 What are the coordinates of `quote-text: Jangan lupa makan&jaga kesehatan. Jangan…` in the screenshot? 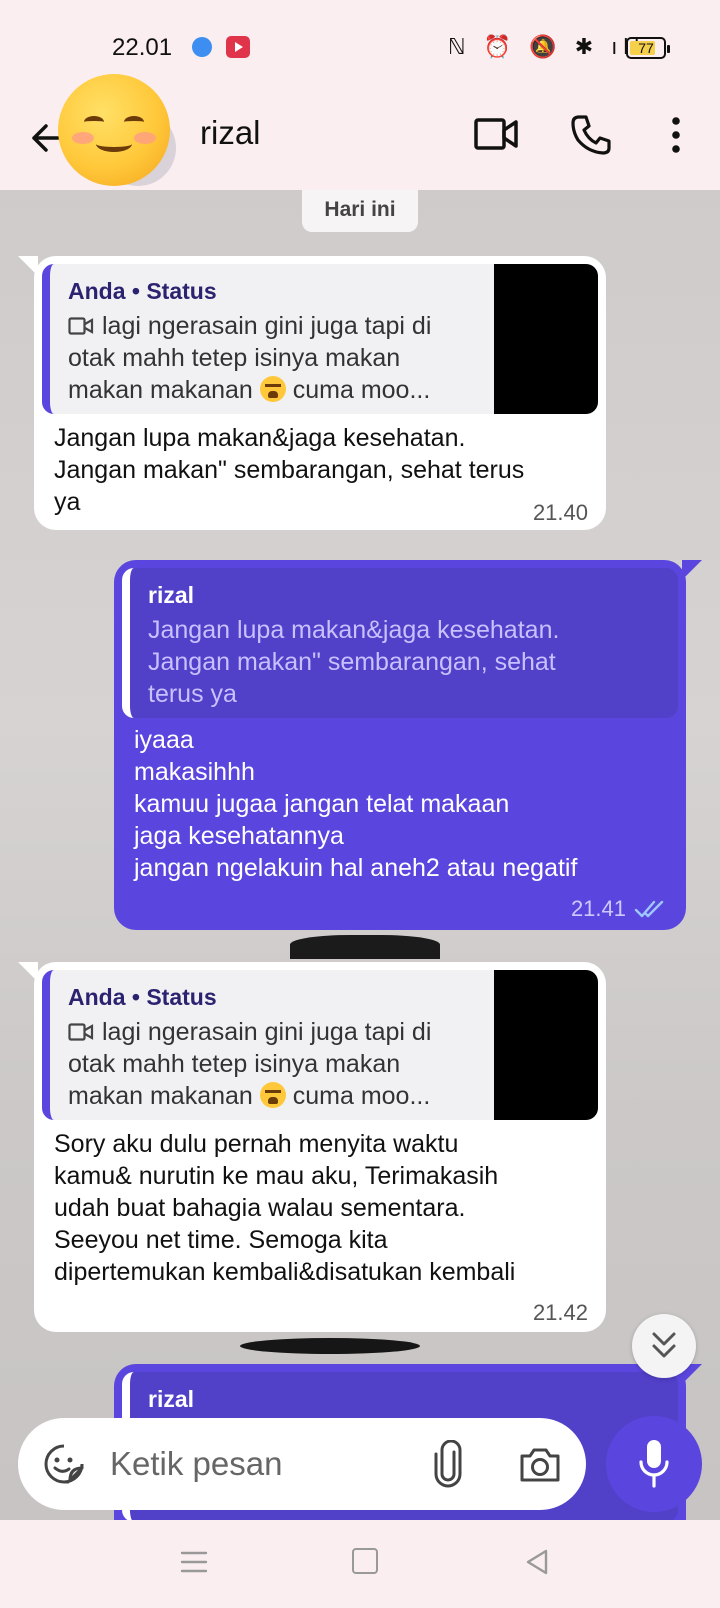 It's located at (354, 662).